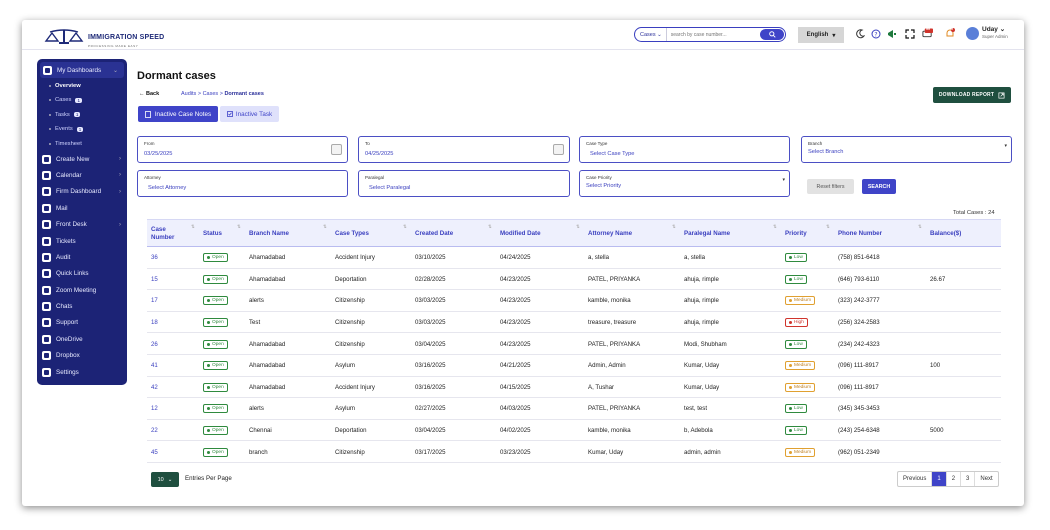 Image resolution: width=1050 pixels, height=530 pixels. I want to click on search-button, so click(772, 34).